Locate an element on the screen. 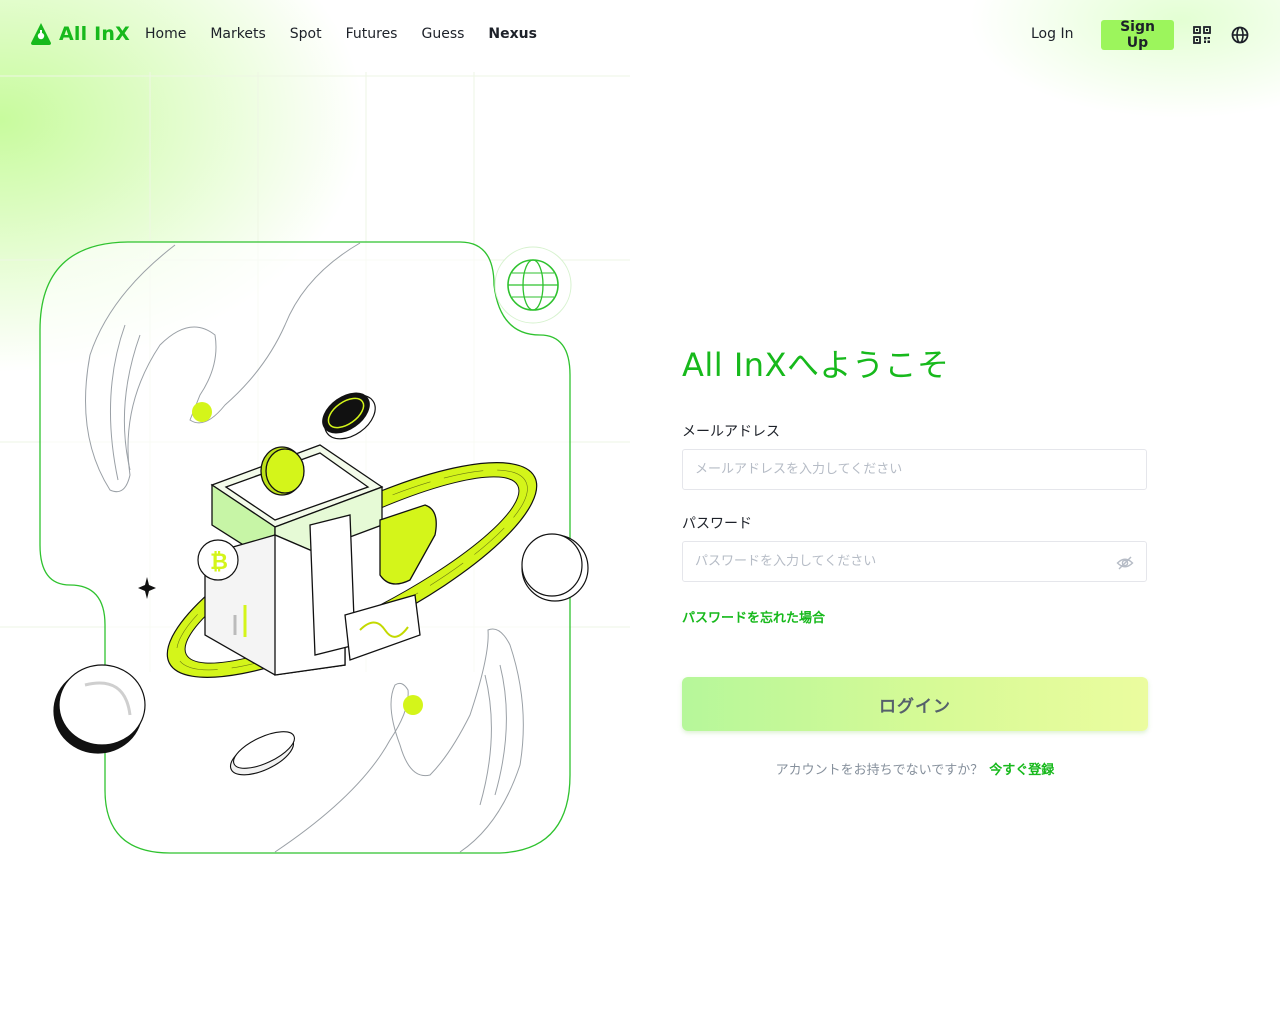 The image size is (1280, 1024). signup-button: Sign Up is located at coordinates (1137, 35).